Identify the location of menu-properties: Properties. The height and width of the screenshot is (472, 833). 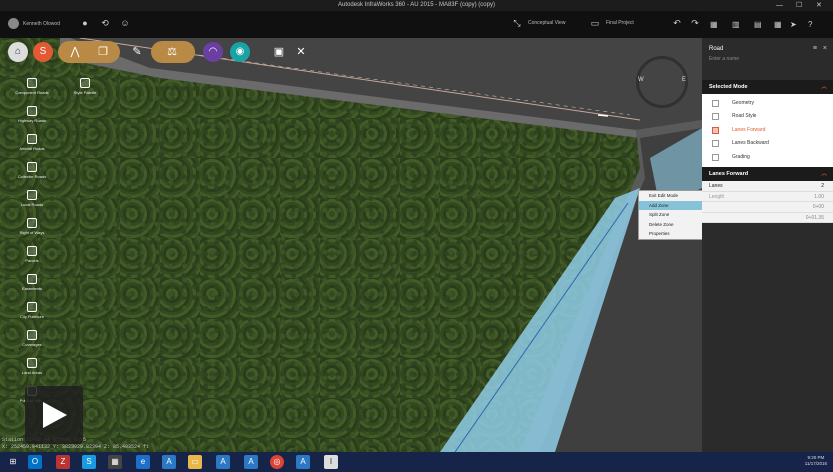
(673, 234).